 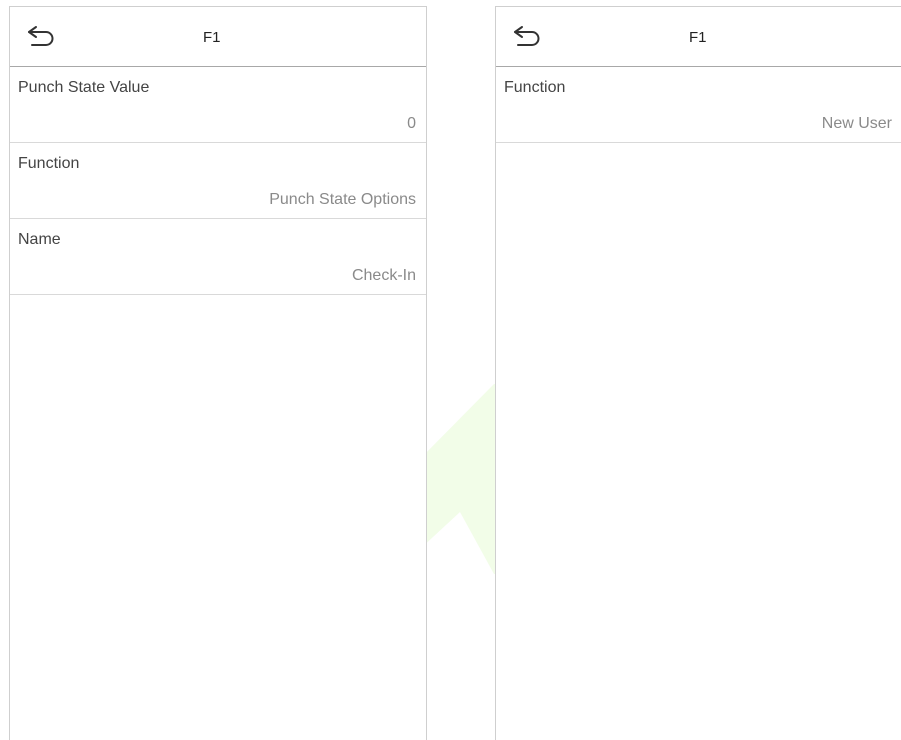 I want to click on left-back-button, so click(x=40, y=37).